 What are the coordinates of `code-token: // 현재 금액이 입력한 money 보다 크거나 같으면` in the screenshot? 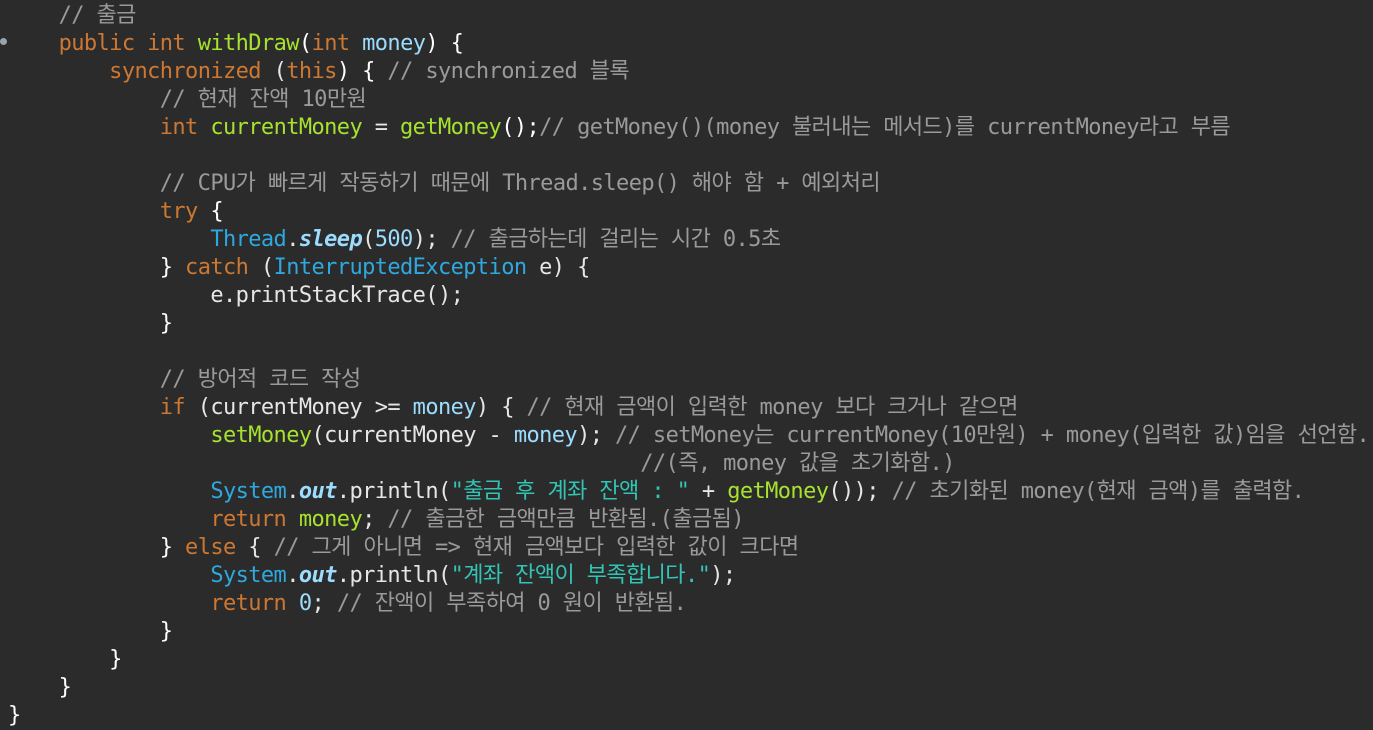 It's located at (772, 407).